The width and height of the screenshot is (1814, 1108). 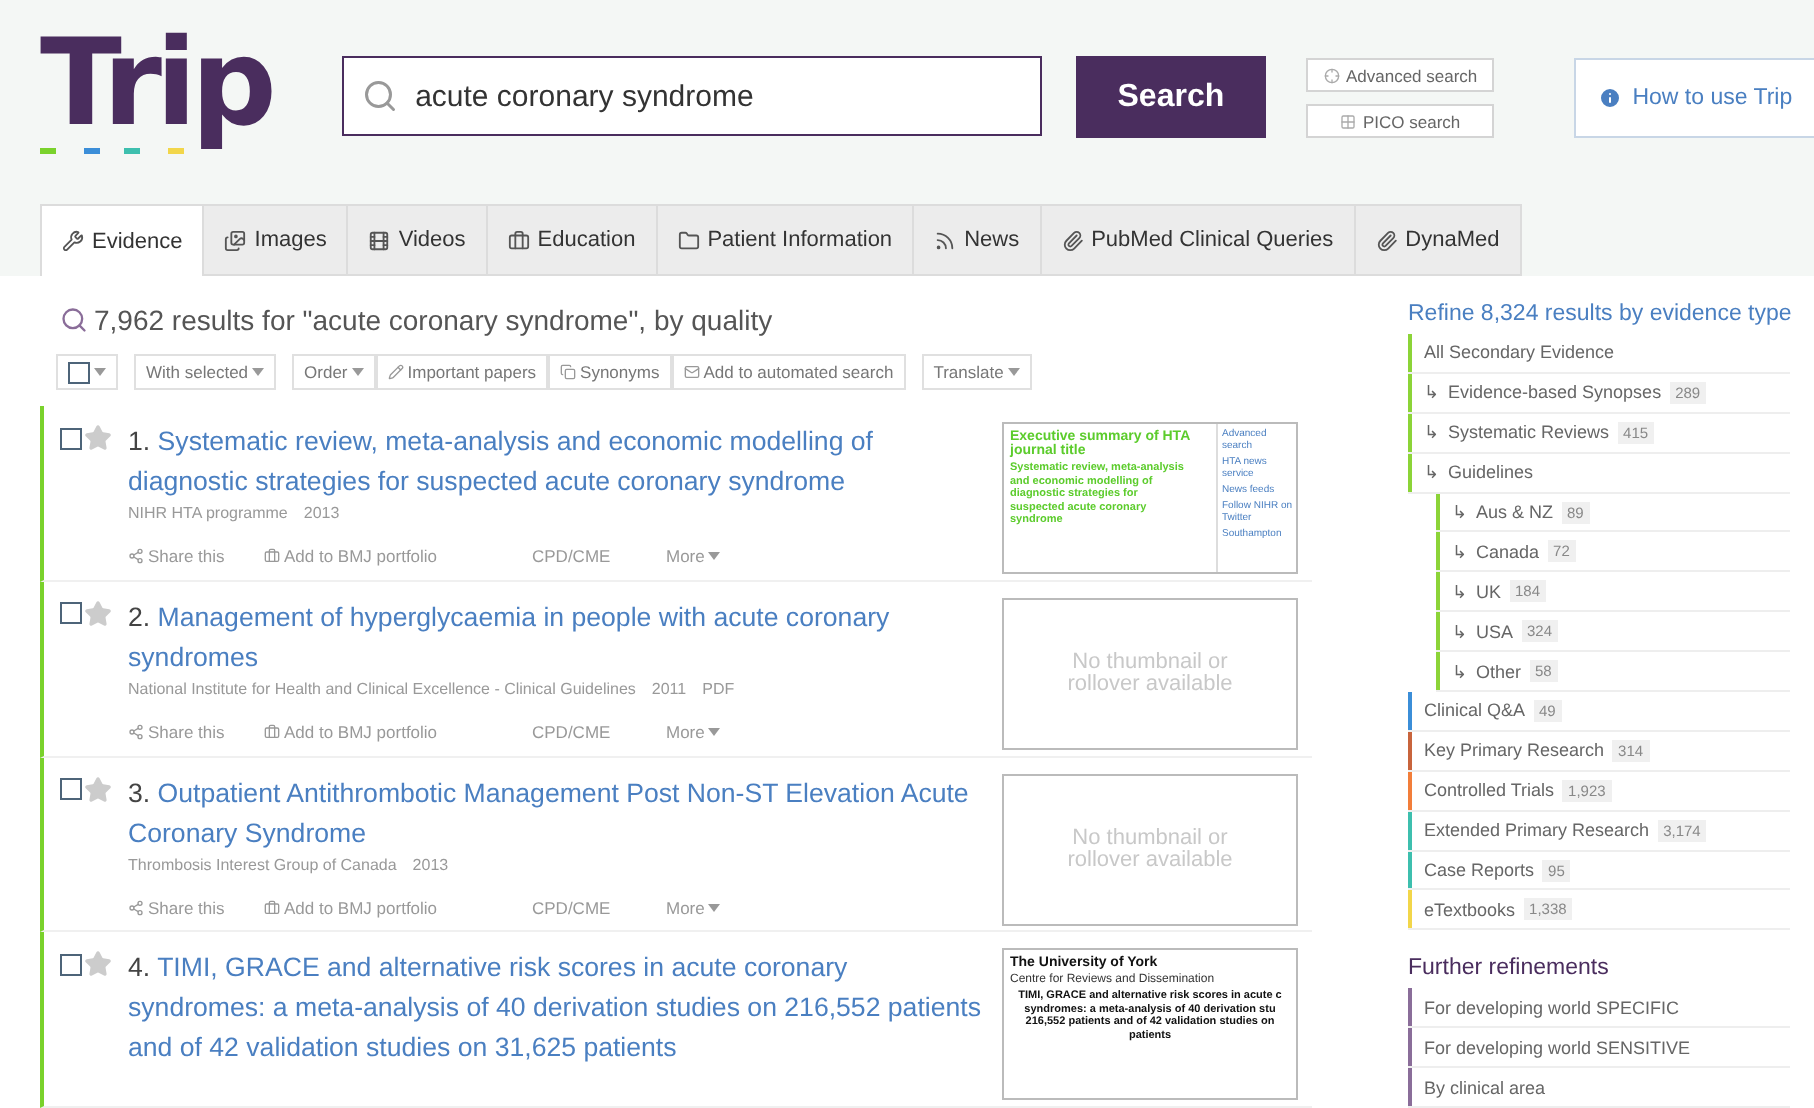 What do you see at coordinates (556, 637) in the screenshot?
I see `result-title-link: 2. Management of hyperglycaemia in people with acute coronary syndromes` at bounding box center [556, 637].